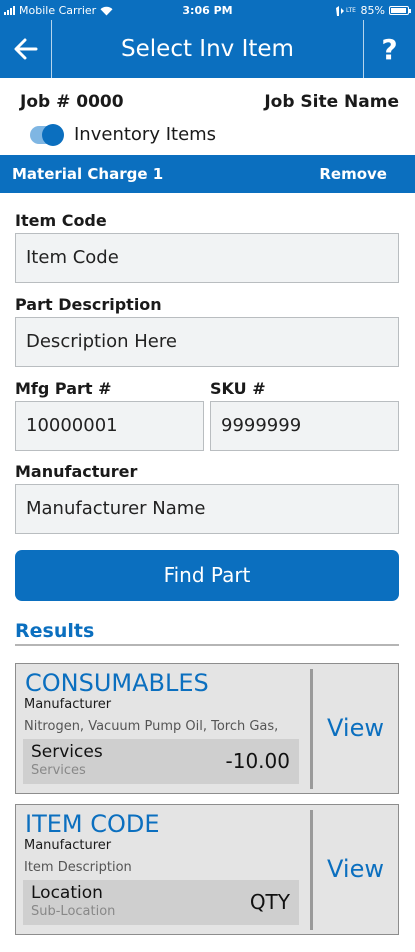 The width and height of the screenshot is (415, 952). What do you see at coordinates (92, 824) in the screenshot?
I see `result-title: ITEM CODE` at bounding box center [92, 824].